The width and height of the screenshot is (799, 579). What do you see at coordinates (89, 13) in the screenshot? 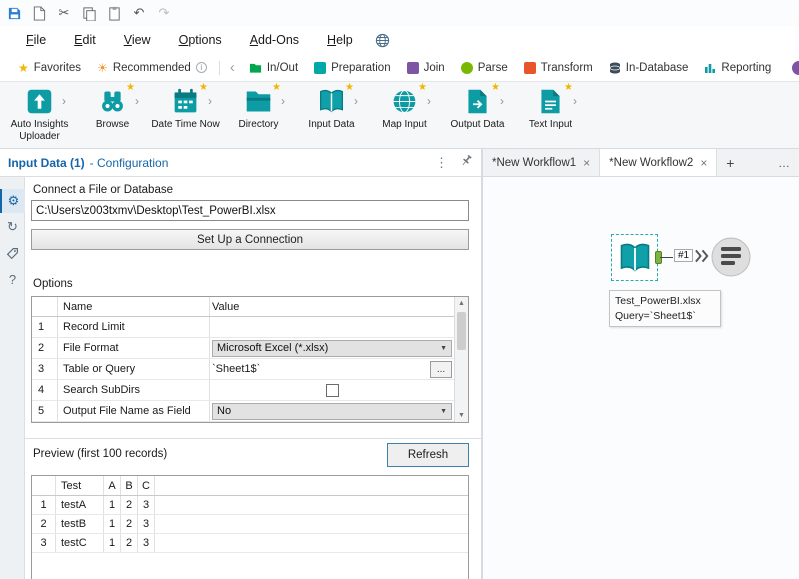
I see `copy-icon` at bounding box center [89, 13].